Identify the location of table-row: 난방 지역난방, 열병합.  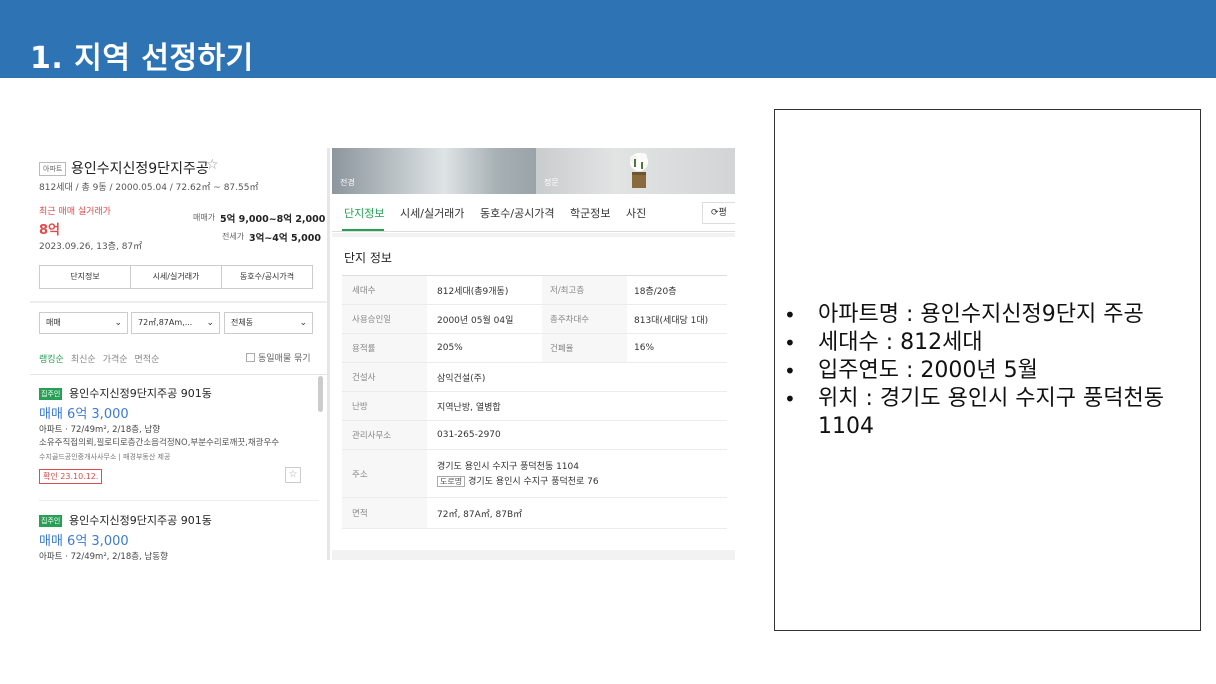
(534, 406).